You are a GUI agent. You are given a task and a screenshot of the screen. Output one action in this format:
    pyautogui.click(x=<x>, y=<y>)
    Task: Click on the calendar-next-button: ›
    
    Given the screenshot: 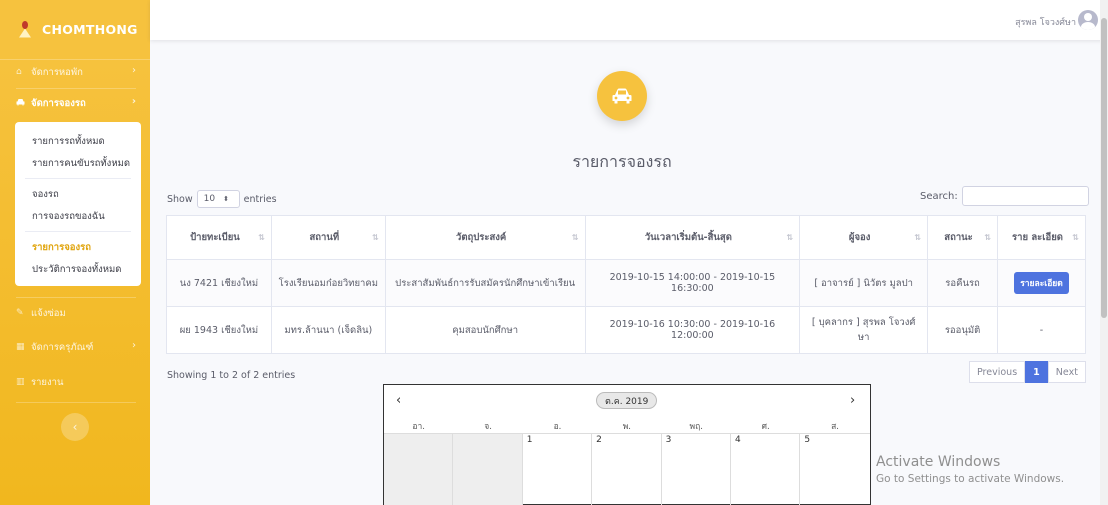 What is the action you would take?
    pyautogui.click(x=852, y=400)
    